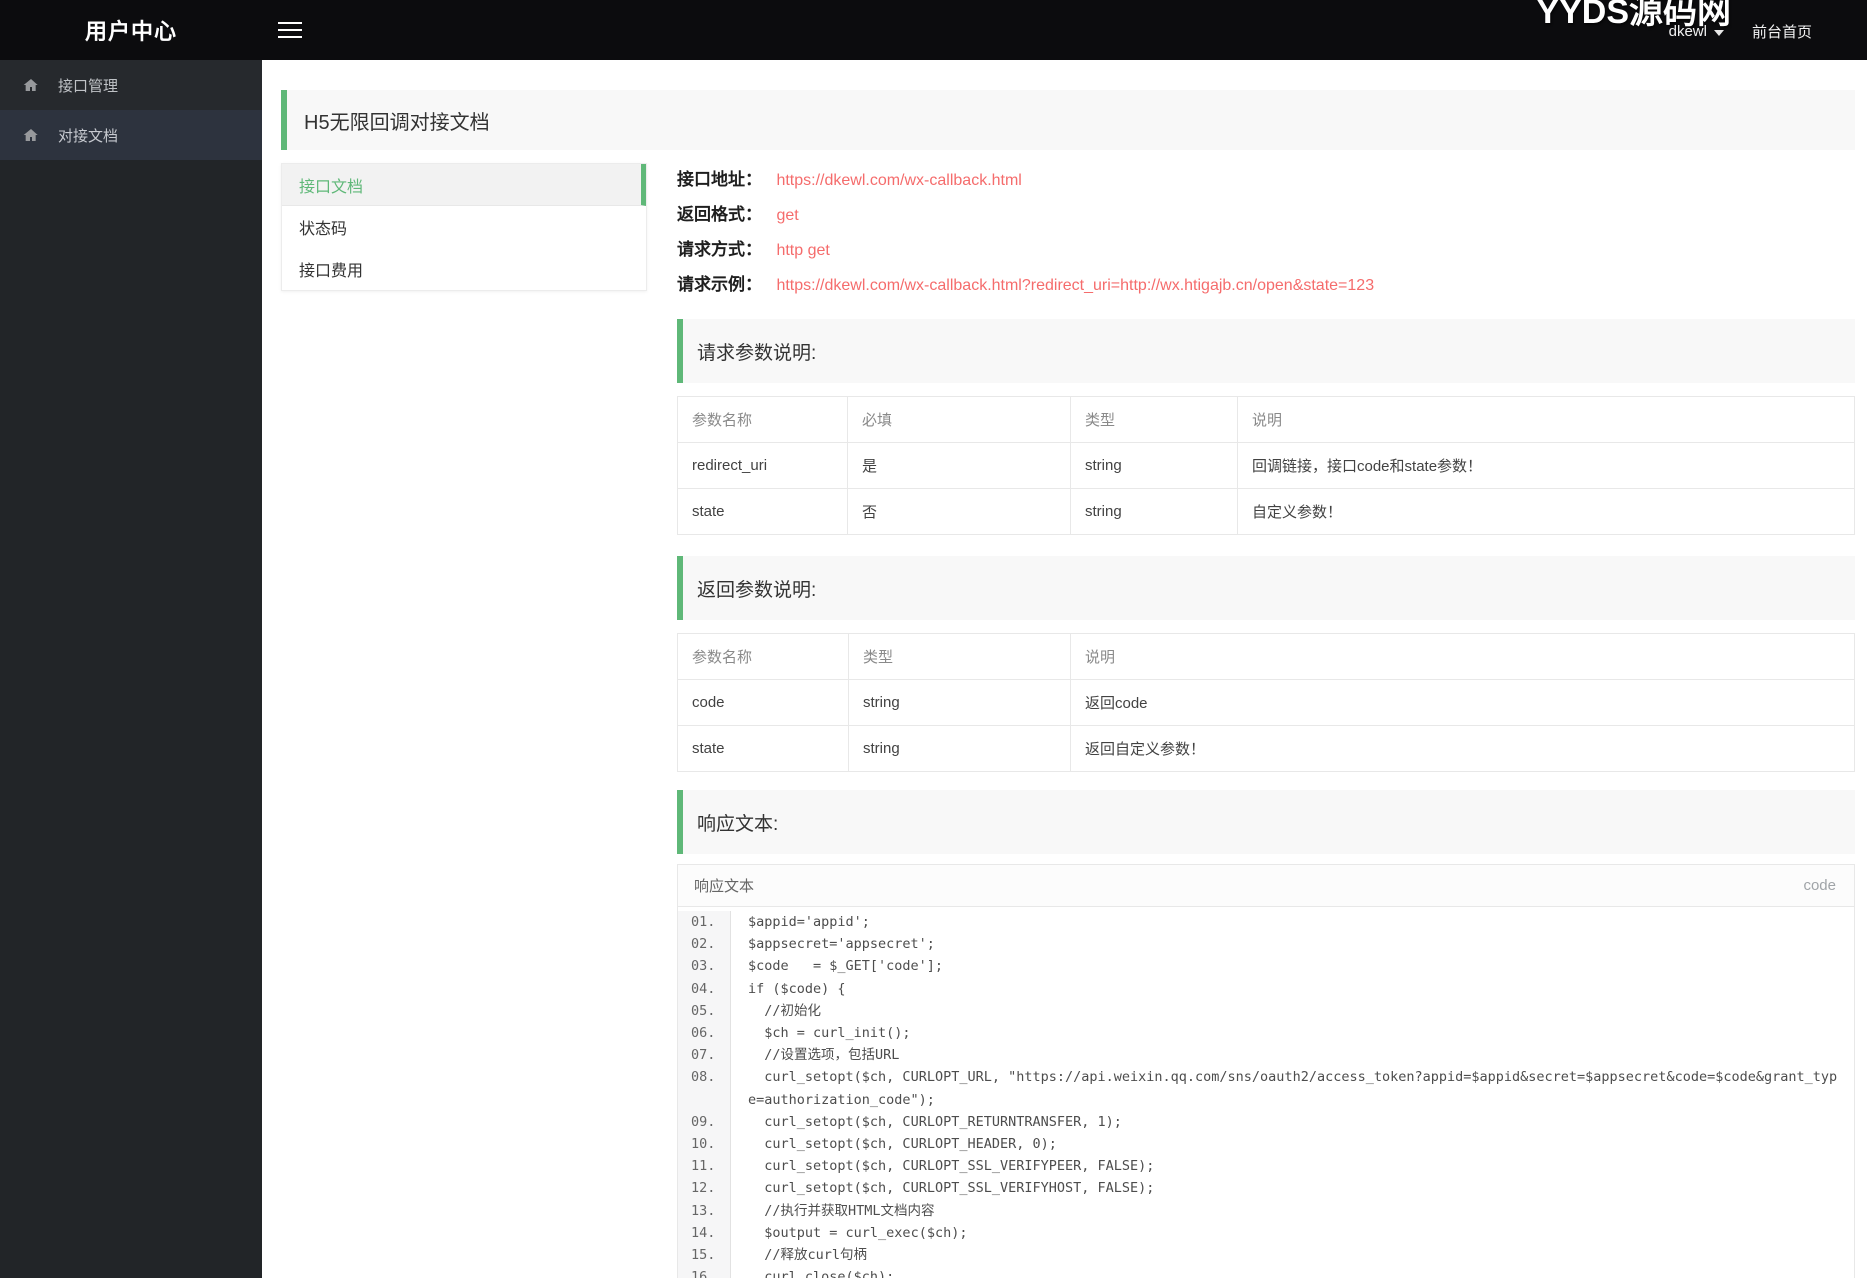 This screenshot has height=1278, width=1867. What do you see at coordinates (959, 511) in the screenshot?
I see `cell-required: 否` at bounding box center [959, 511].